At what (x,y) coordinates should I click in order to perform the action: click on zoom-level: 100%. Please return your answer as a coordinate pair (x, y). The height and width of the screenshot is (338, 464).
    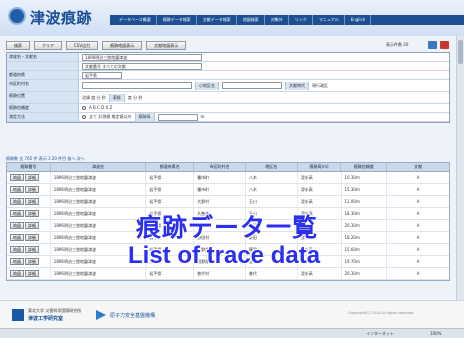
    Looking at the image, I should click on (435, 333).